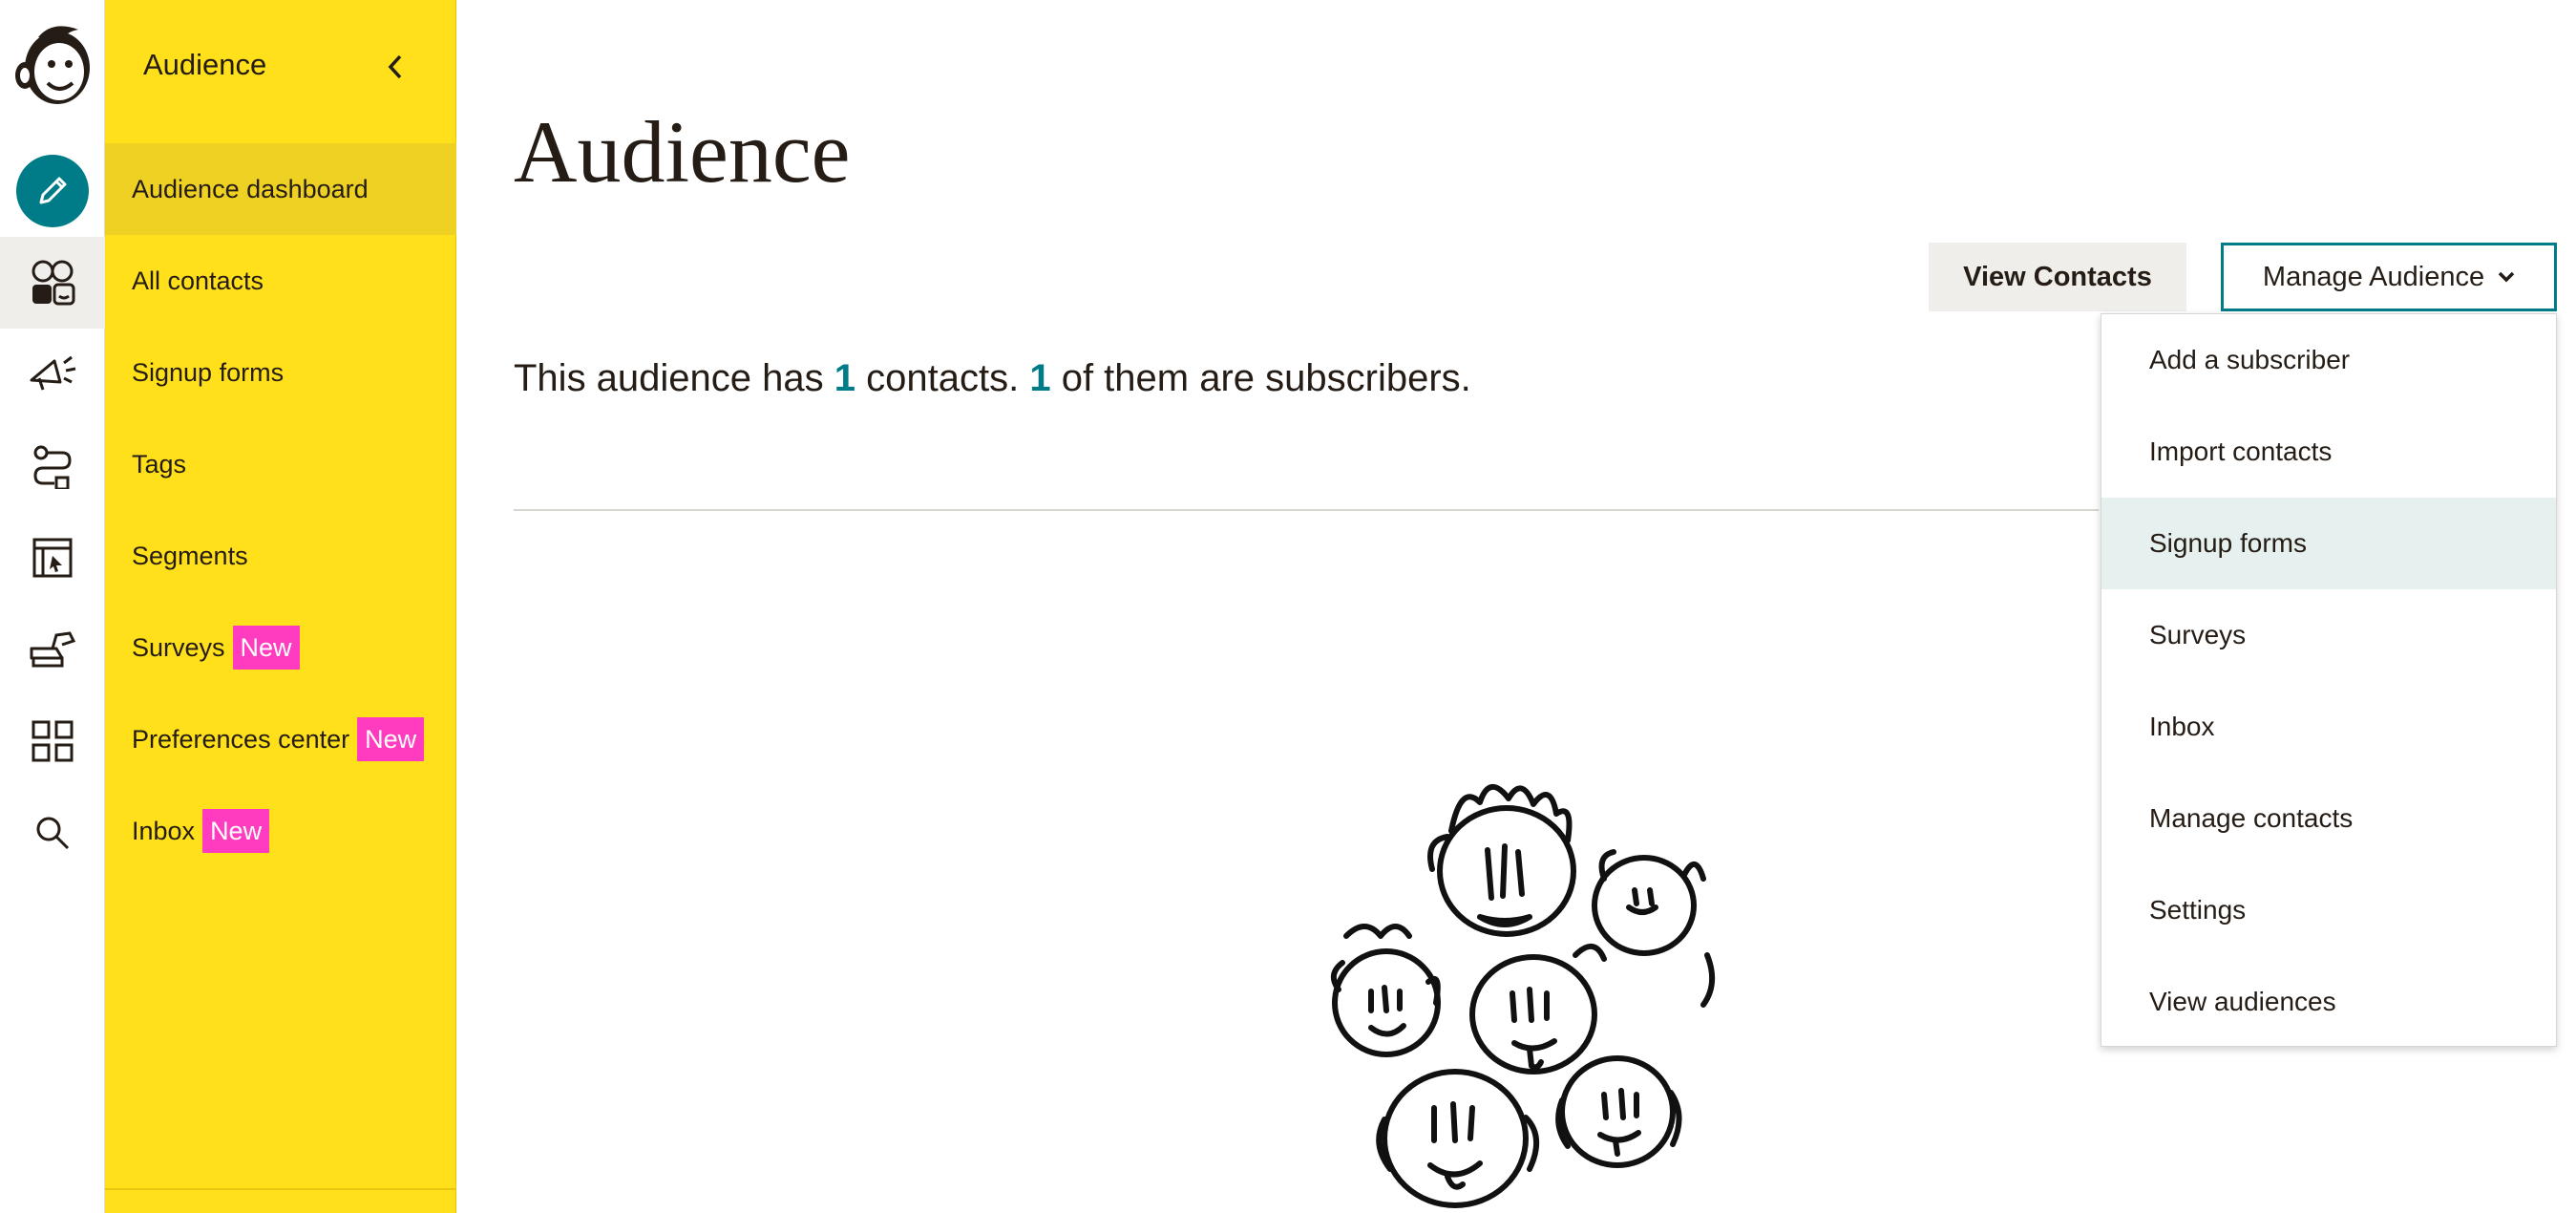  I want to click on subnav-title: Audience, so click(205, 64).